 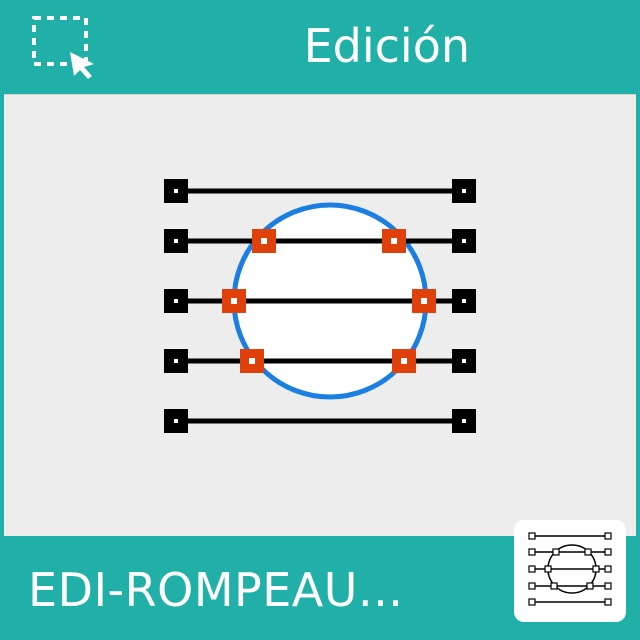 I want to click on command-thumbnail, so click(x=570, y=571).